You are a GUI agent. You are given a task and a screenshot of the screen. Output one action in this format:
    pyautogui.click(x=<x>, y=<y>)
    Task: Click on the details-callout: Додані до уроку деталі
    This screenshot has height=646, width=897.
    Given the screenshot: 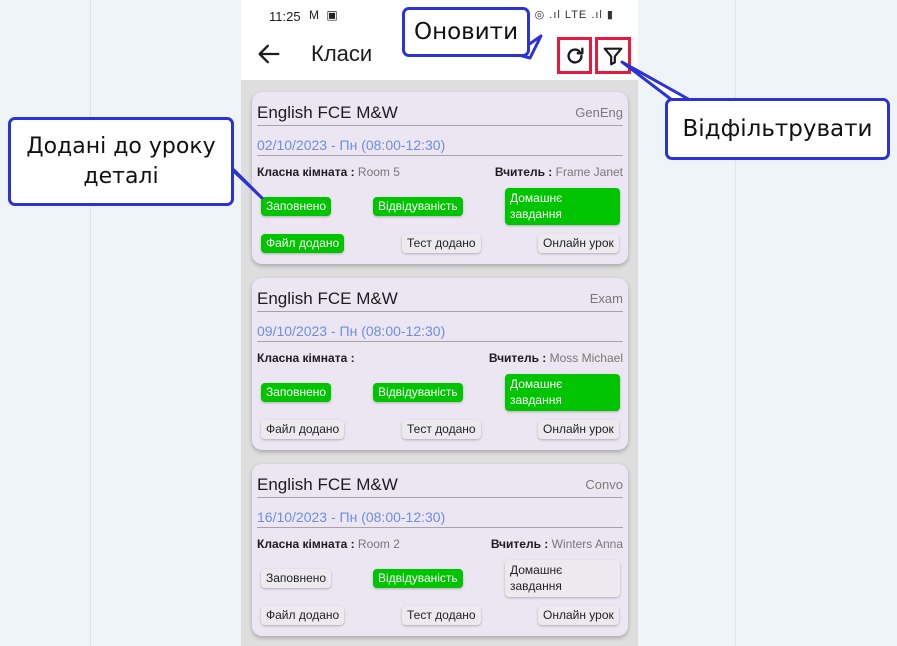 What is the action you would take?
    pyautogui.click(x=121, y=161)
    